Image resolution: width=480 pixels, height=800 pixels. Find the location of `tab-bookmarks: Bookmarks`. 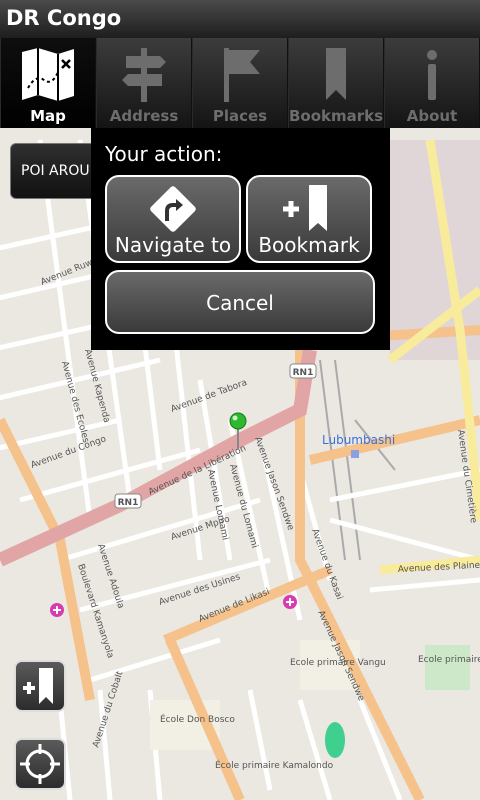

tab-bookmarks: Bookmarks is located at coordinates (336, 83).